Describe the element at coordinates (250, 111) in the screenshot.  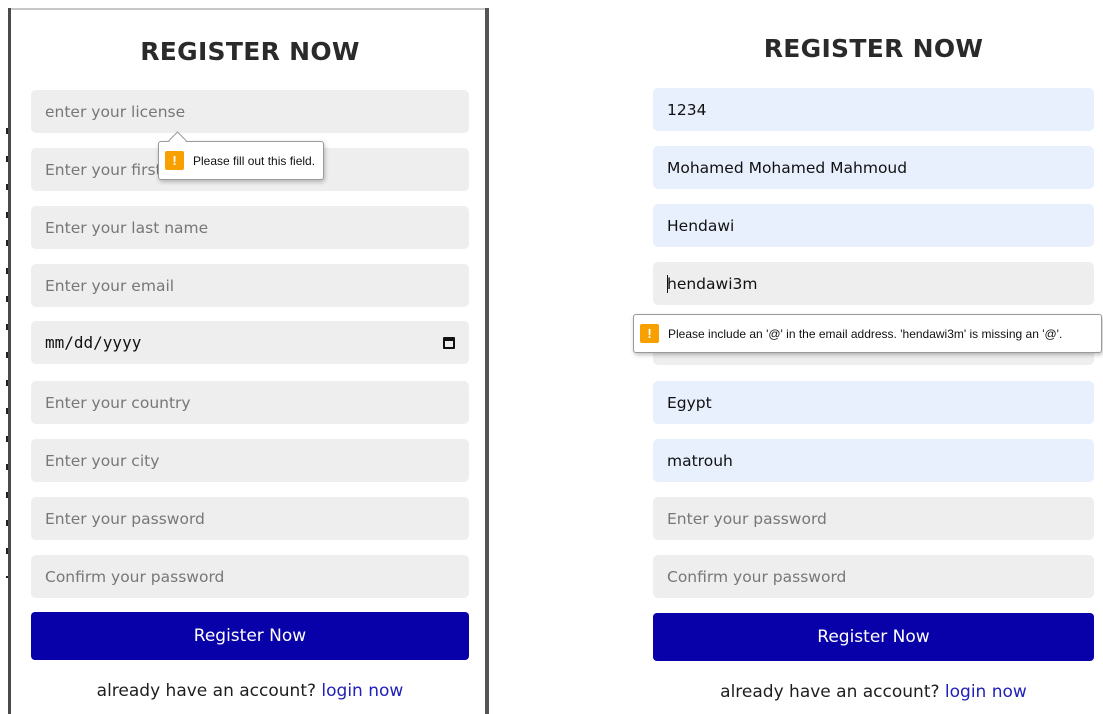
I see `license-input: enter your license` at that location.